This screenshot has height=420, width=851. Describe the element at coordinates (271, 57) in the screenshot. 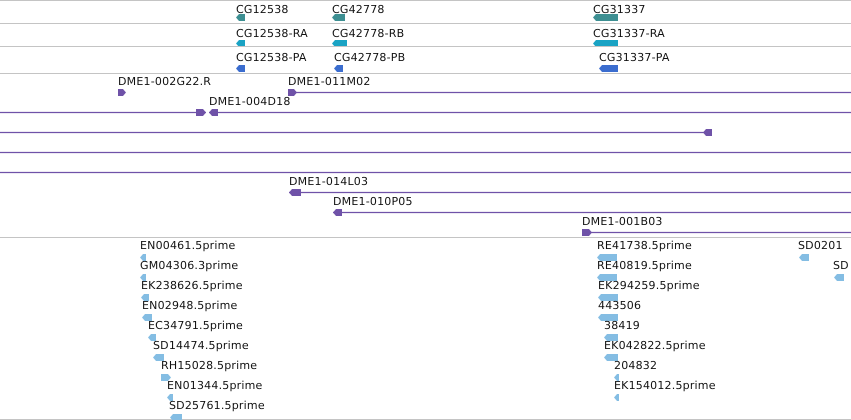

I see `feature-label: CG12538-PA` at that location.